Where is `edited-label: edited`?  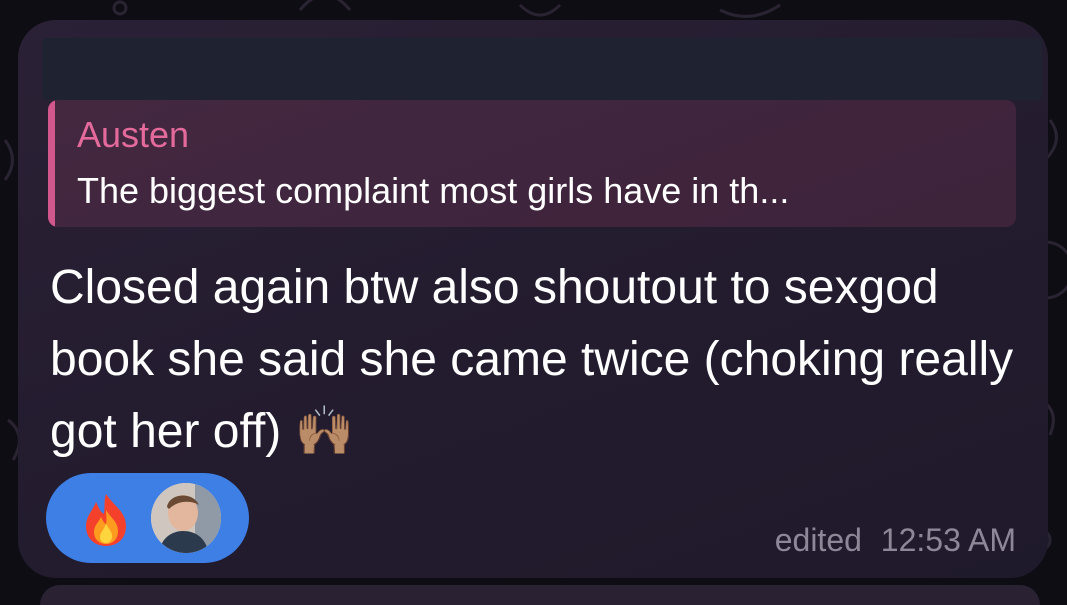 edited-label: edited is located at coordinates (818, 540).